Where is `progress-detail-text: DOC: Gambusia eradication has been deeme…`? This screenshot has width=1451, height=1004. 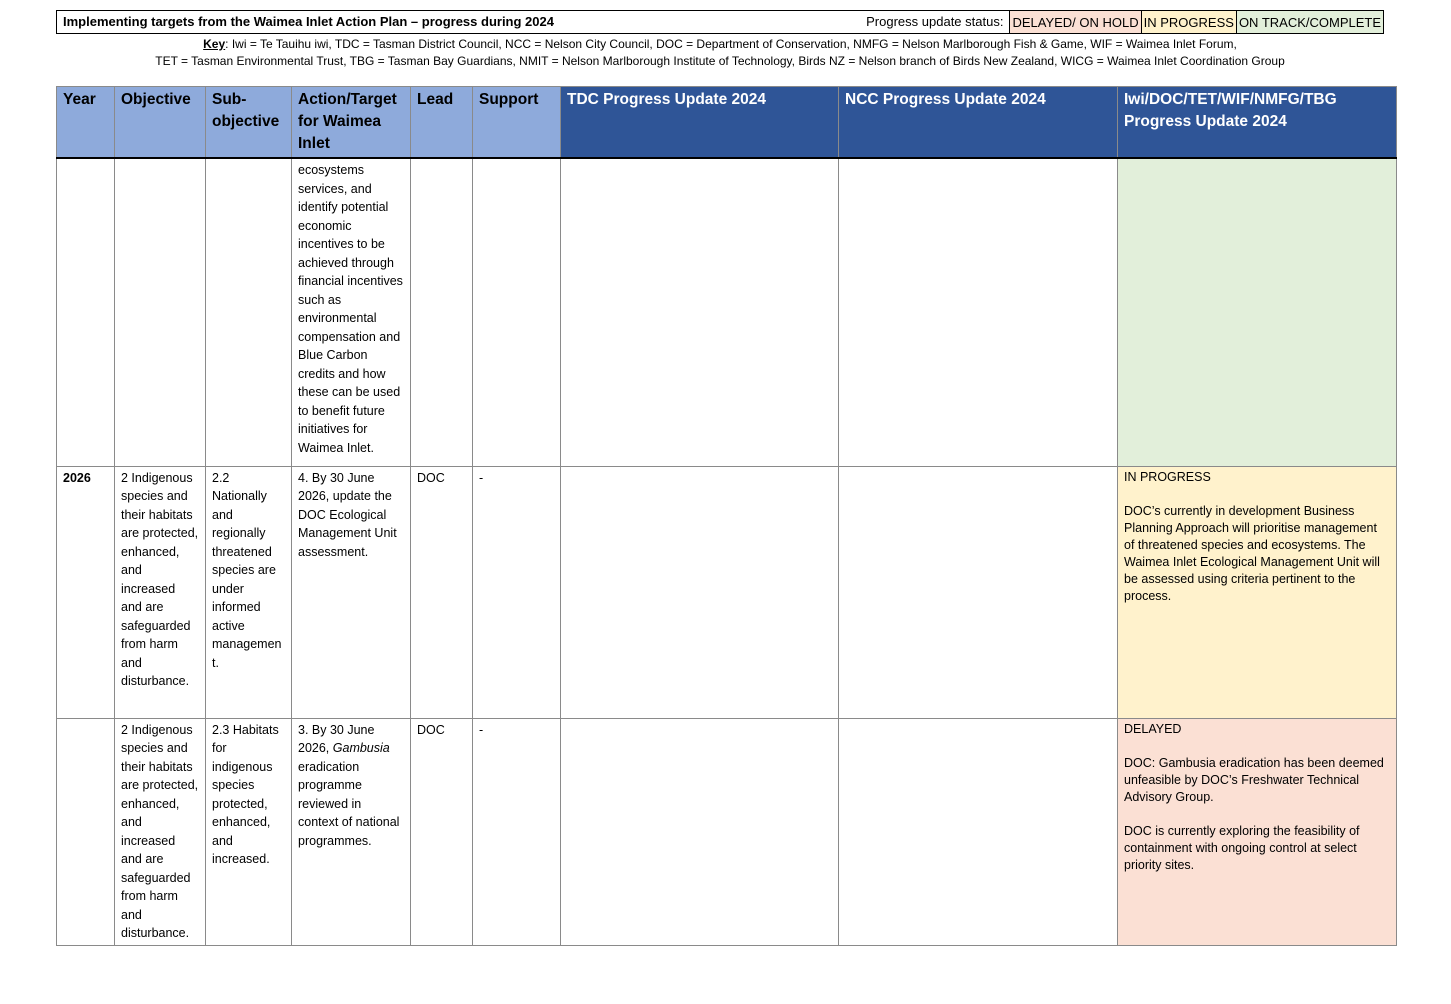 progress-detail-text: DOC: Gambusia eradication has been deeme… is located at coordinates (1254, 779).